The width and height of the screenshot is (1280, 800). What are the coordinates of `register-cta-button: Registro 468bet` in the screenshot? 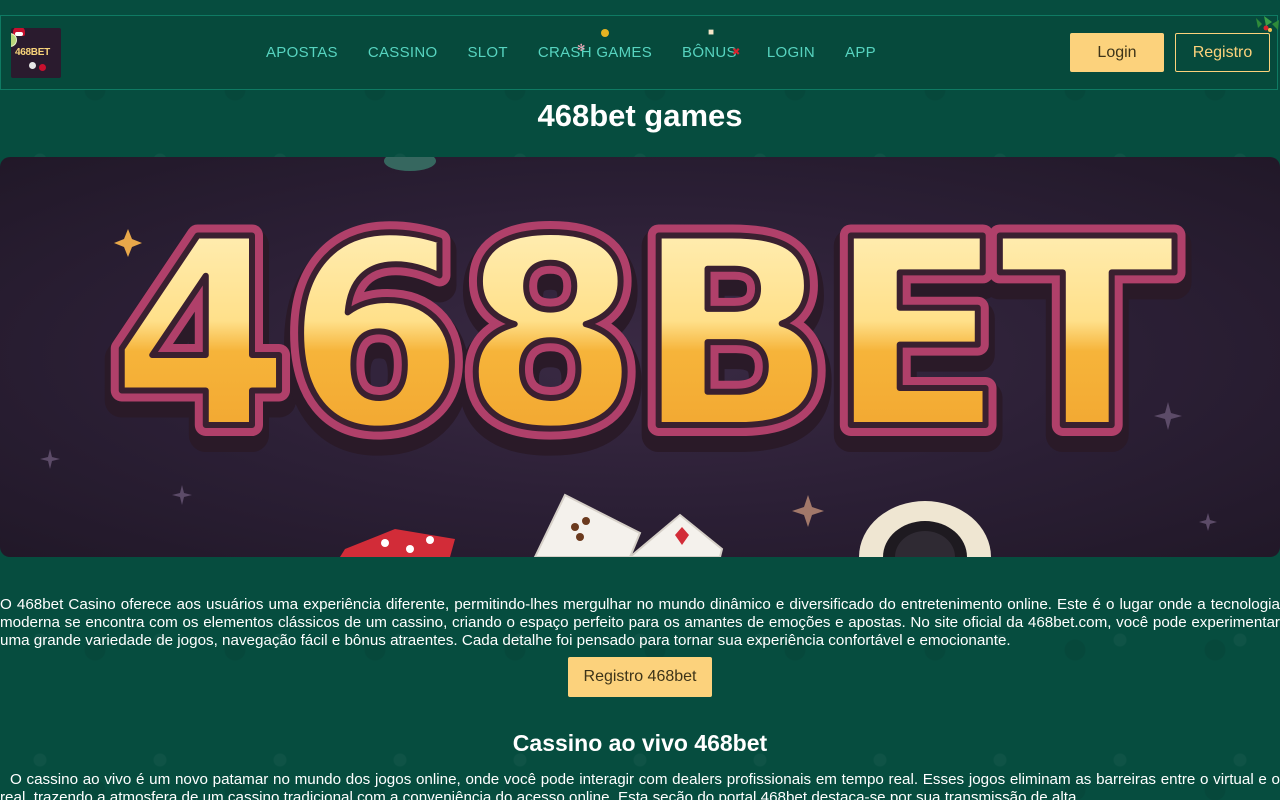 It's located at (640, 677).